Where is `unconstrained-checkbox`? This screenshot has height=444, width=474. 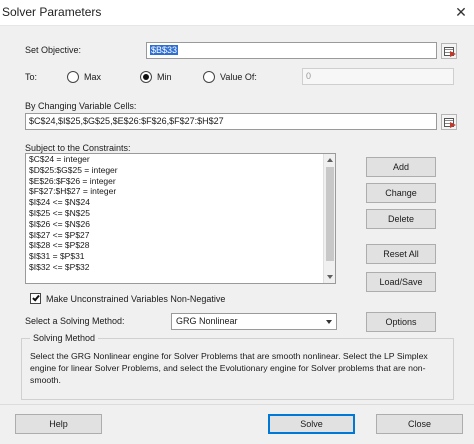 unconstrained-checkbox is located at coordinates (35, 298).